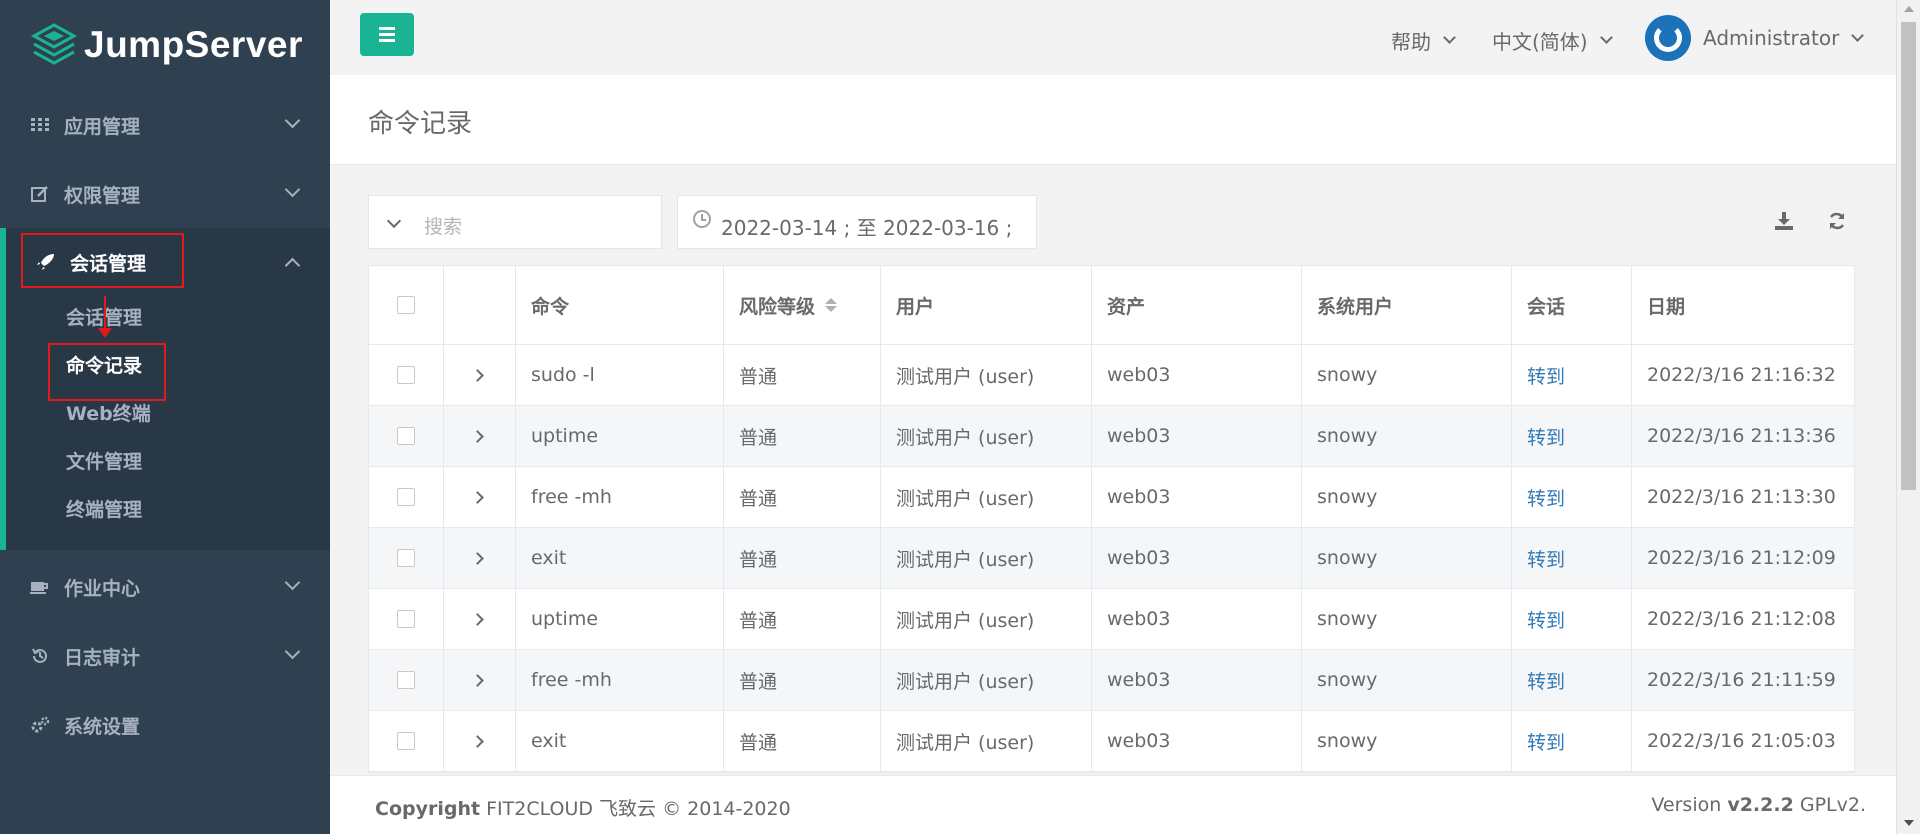 The width and height of the screenshot is (1920, 834). Describe the element at coordinates (108, 412) in the screenshot. I see `sidebar-subitem-web-terminal: Web终端` at that location.